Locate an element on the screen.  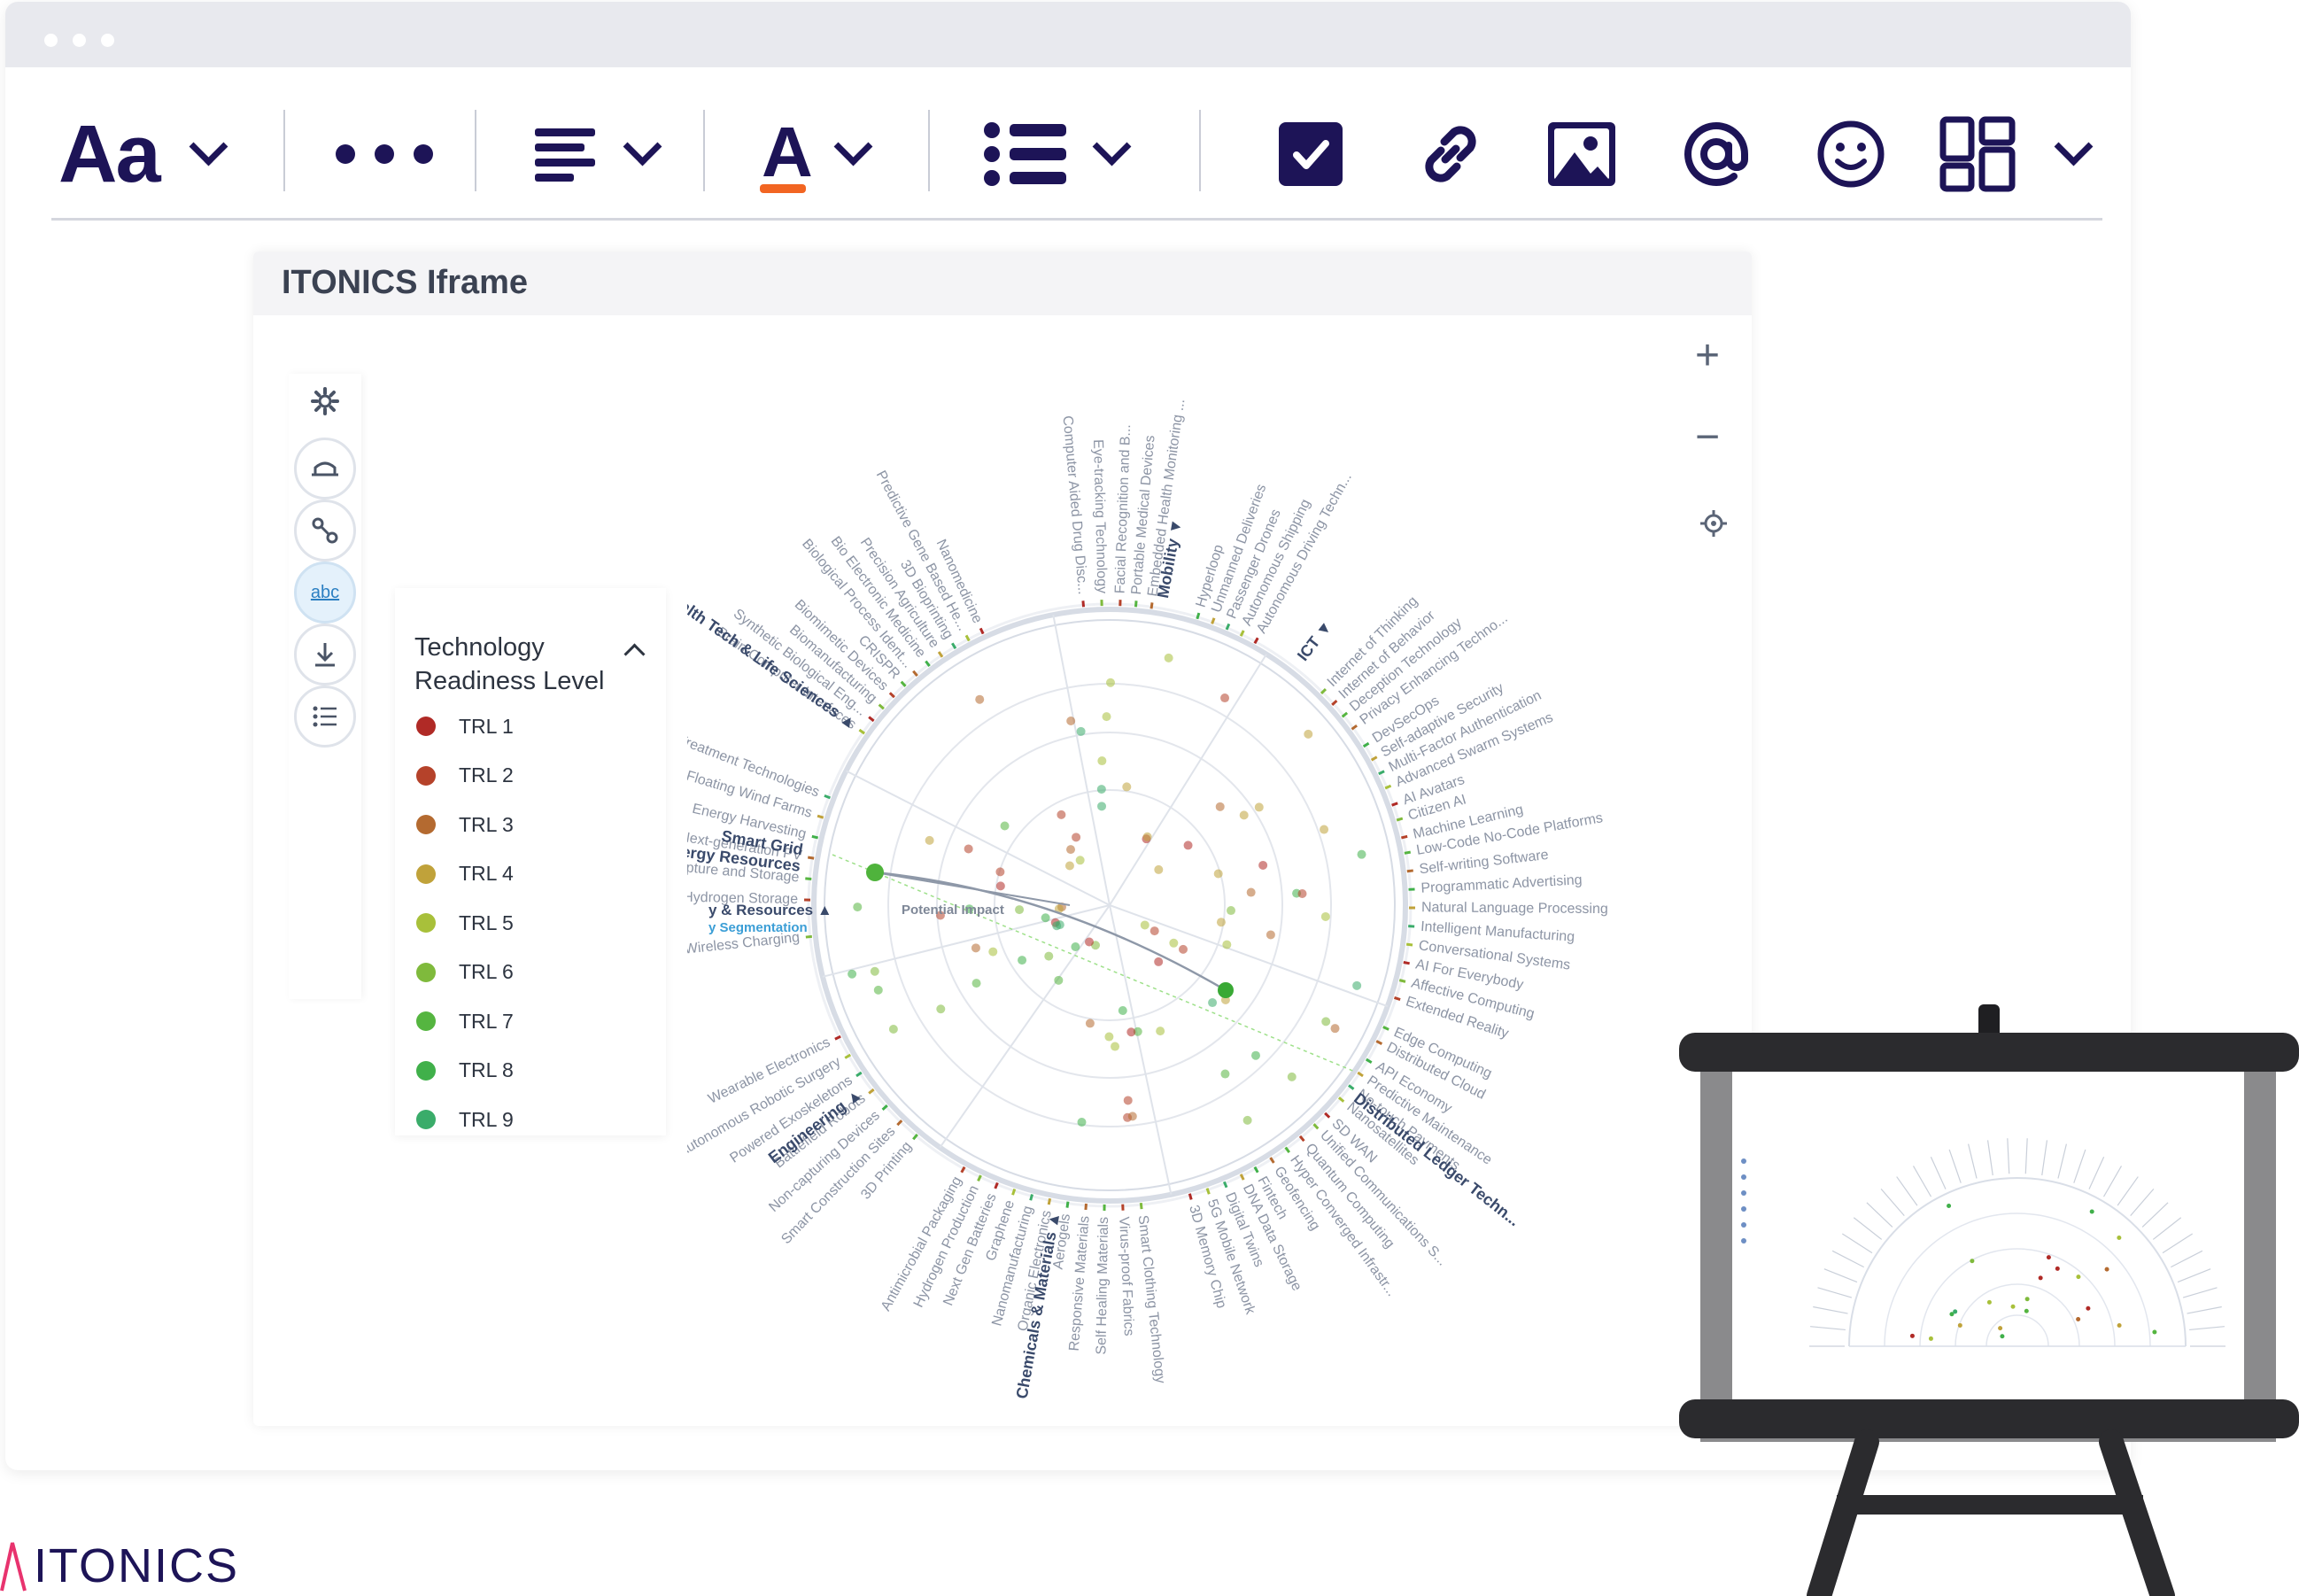
download-icon is located at coordinates (325, 655).